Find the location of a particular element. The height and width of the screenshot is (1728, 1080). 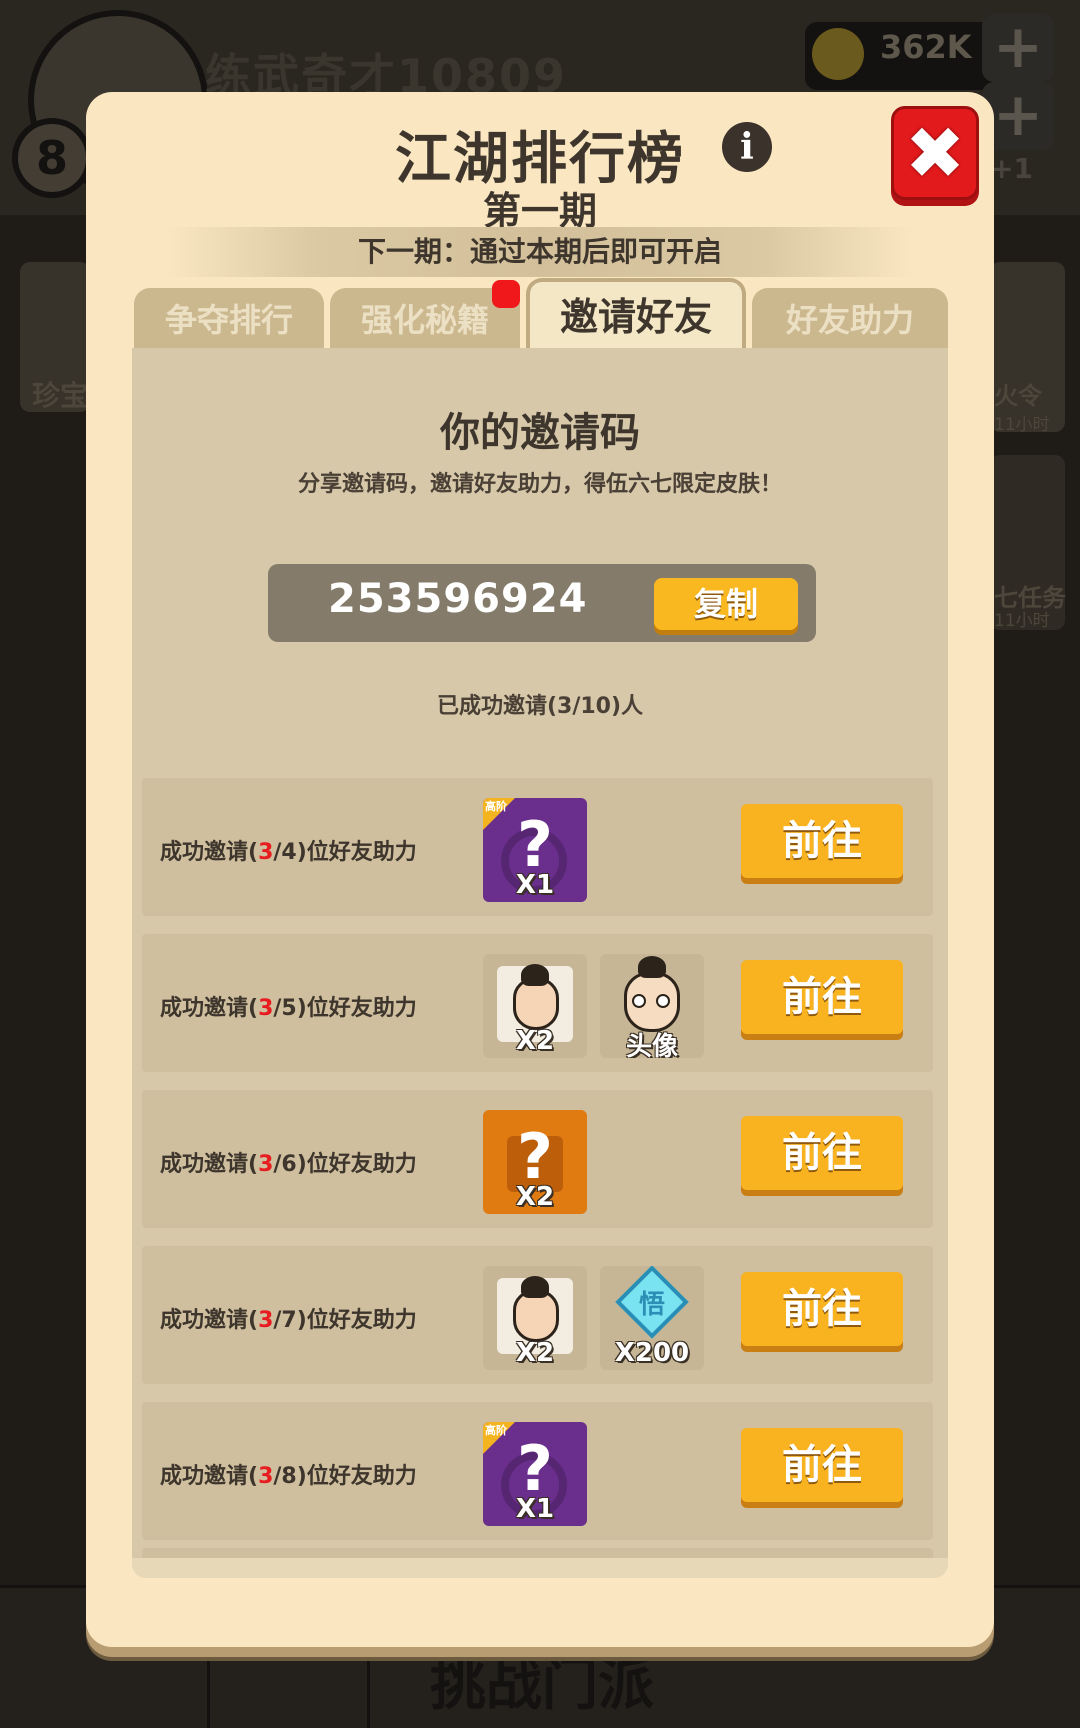

invite-code-description: 分享邀请码，邀请好友助力，得伍六七限定皮肤！ is located at coordinates (539, 484).